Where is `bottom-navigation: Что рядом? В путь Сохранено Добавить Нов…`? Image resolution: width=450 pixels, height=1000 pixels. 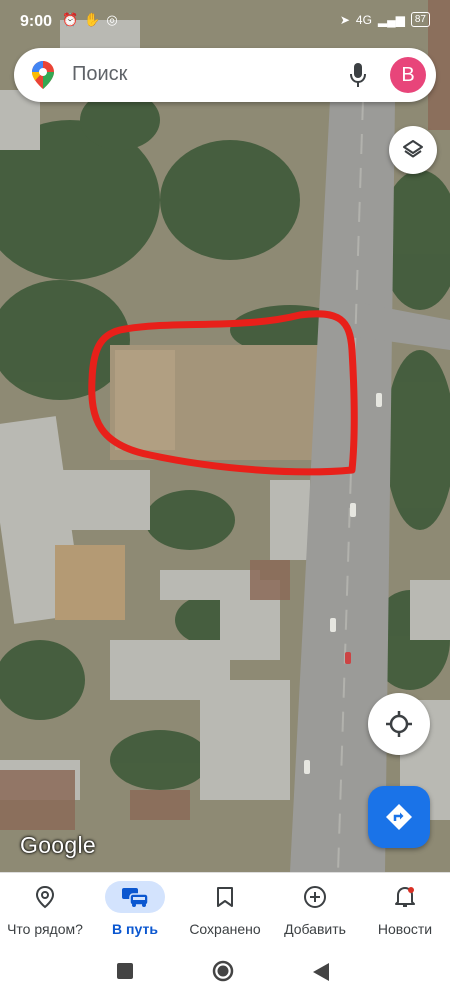
bottom-navigation: Что рядом? В путь Сохранено Добавить Нов… is located at coordinates (225, 910).